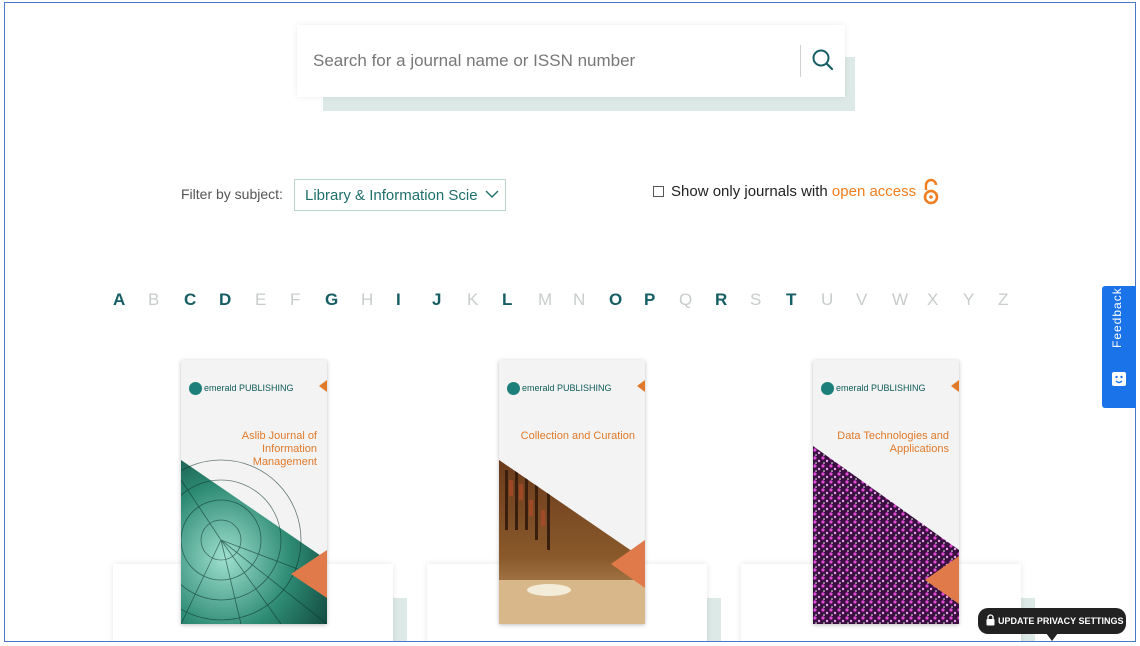 This screenshot has height=646, width=1140. I want to click on alphabet-letter-v: V, so click(862, 299).